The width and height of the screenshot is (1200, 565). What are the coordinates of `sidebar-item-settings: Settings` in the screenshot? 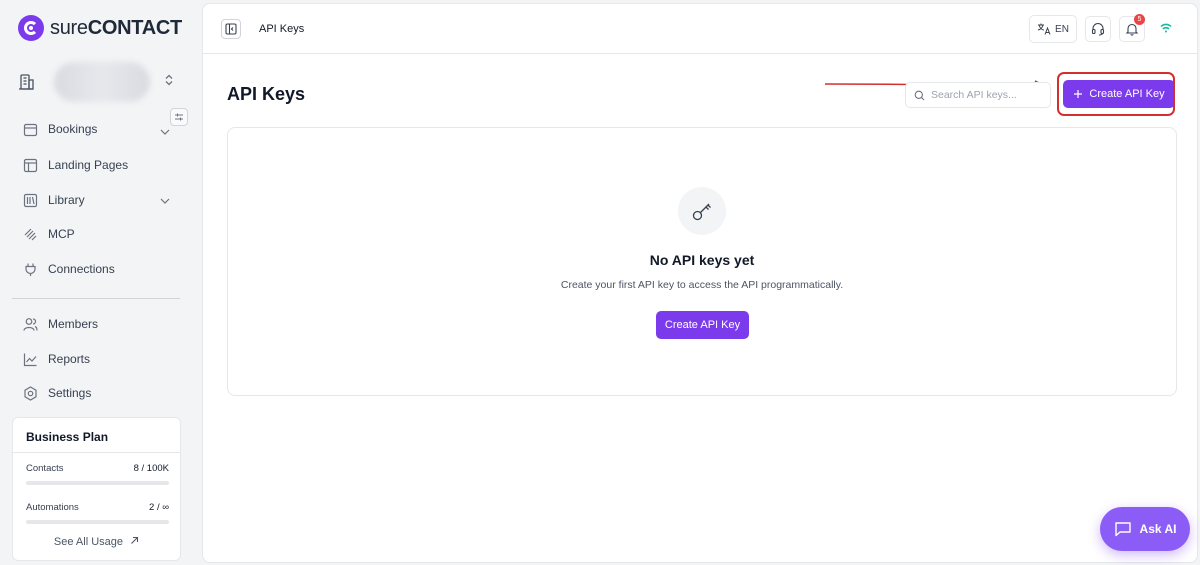 It's located at (97, 393).